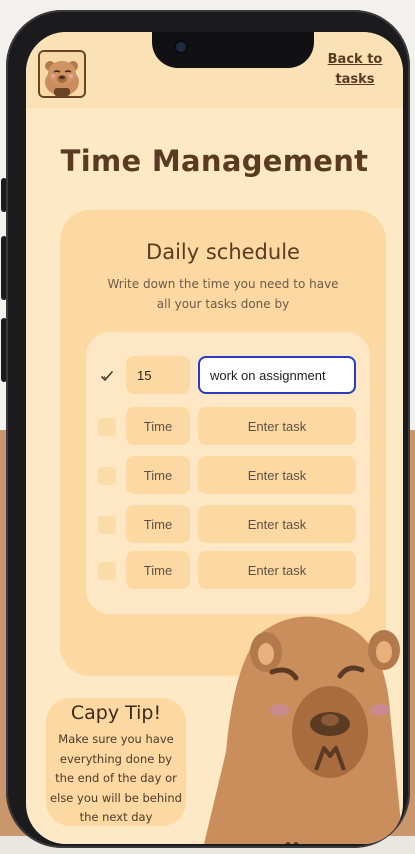 The image size is (415, 854). I want to click on task-row: 15 work on assignment, so click(228, 375).